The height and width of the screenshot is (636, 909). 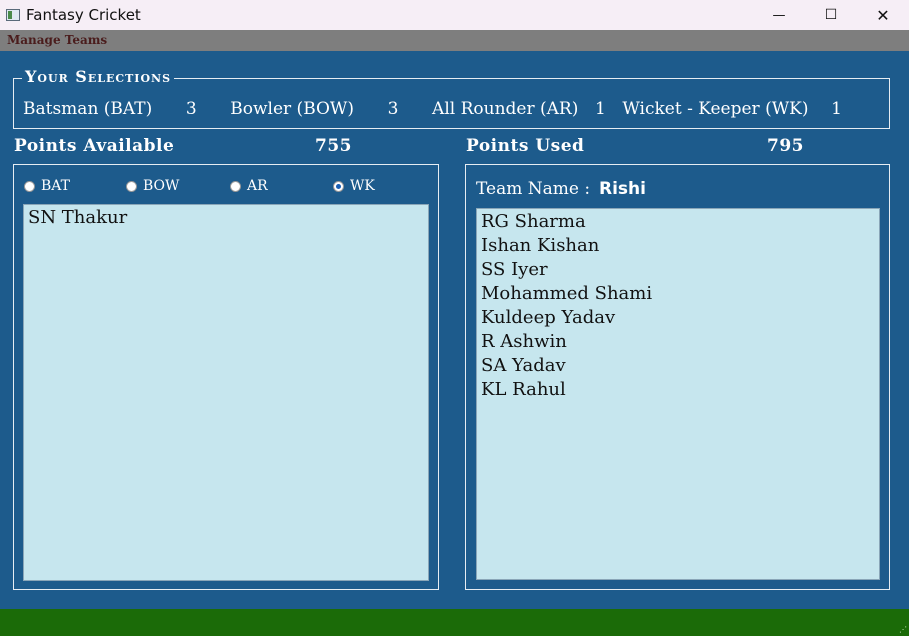 What do you see at coordinates (600, 109) in the screenshot?
I see `allrounder-count: 1` at bounding box center [600, 109].